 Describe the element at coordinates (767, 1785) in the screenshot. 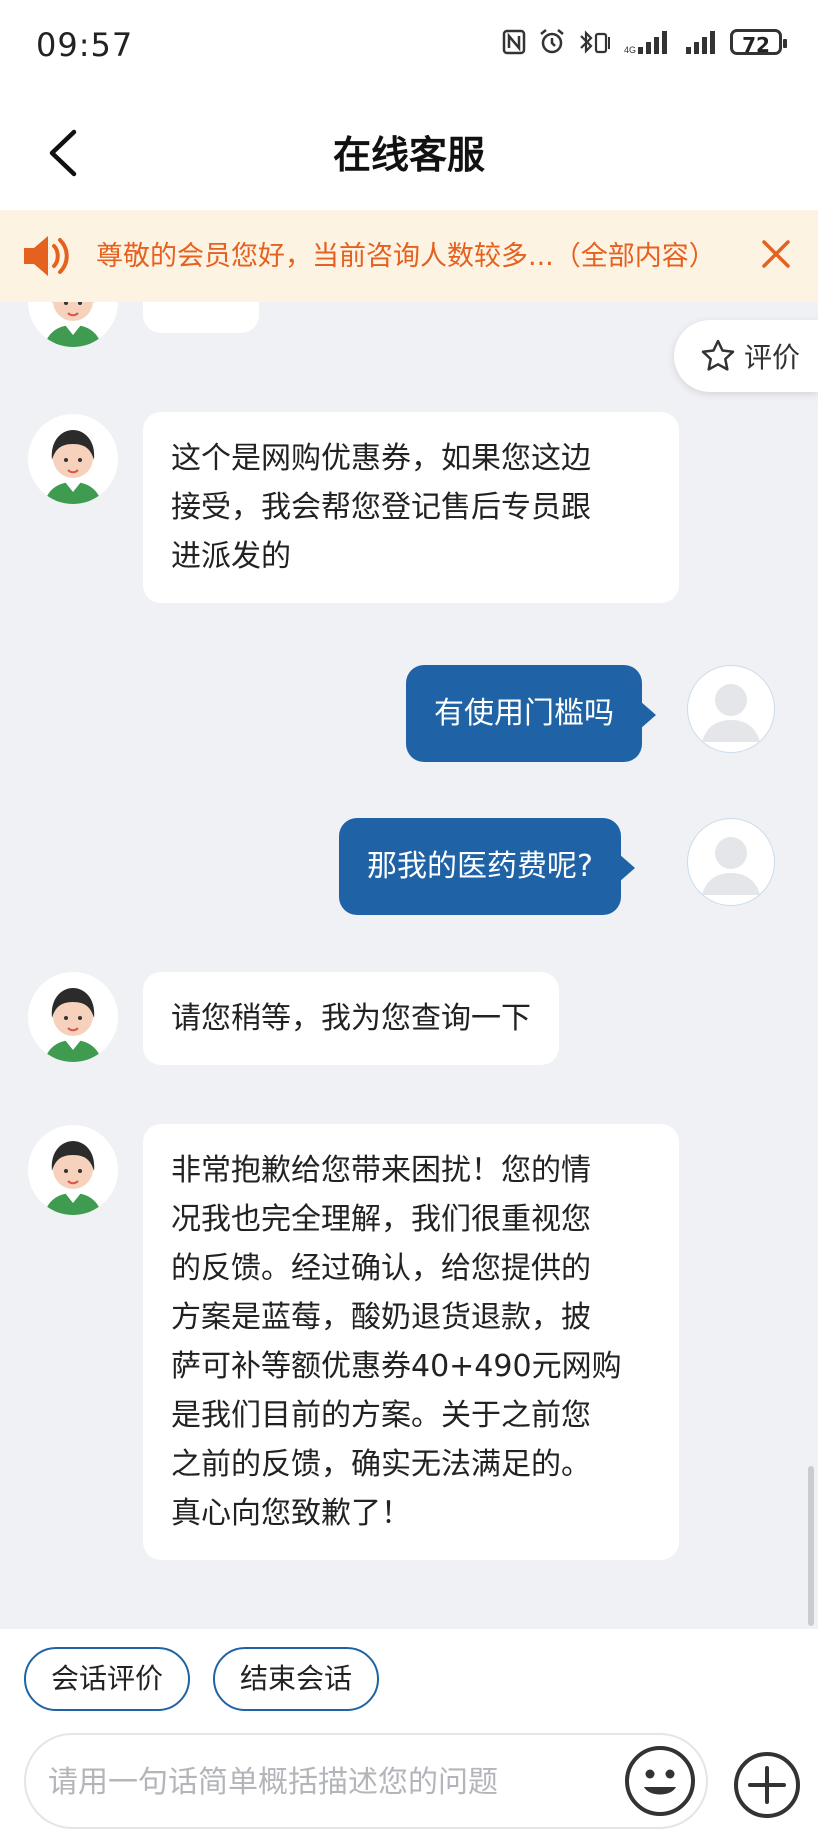

I see `plus-icon` at that location.